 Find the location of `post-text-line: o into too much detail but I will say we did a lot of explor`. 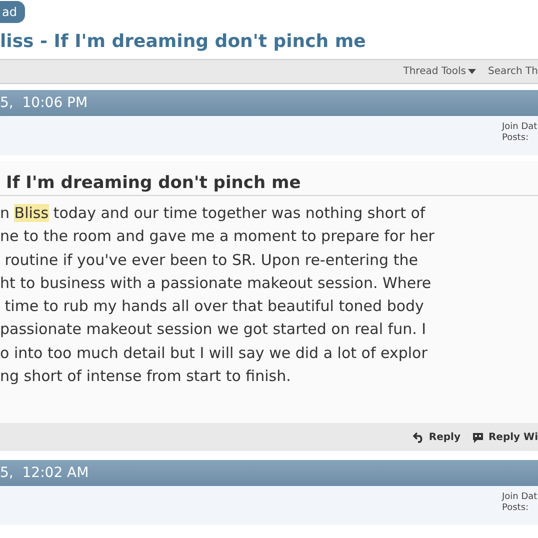

post-text-line: o into too much detail but I will say we did a lot of explor is located at coordinates (214, 353).